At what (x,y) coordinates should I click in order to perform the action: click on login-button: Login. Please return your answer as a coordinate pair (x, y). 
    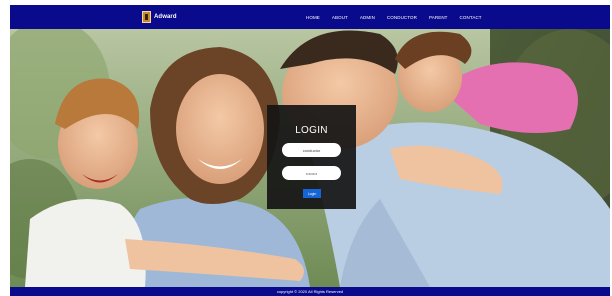
    Looking at the image, I should click on (312, 193).